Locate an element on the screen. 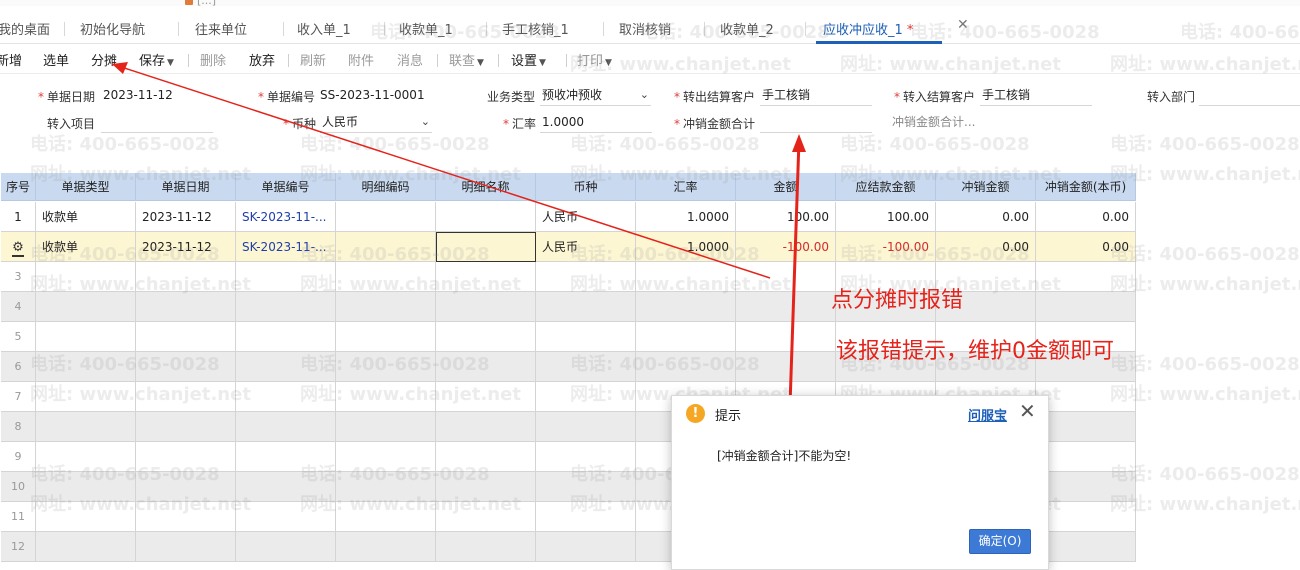 The width and height of the screenshot is (1300, 570). col-header: 单据日期 is located at coordinates (186, 187).